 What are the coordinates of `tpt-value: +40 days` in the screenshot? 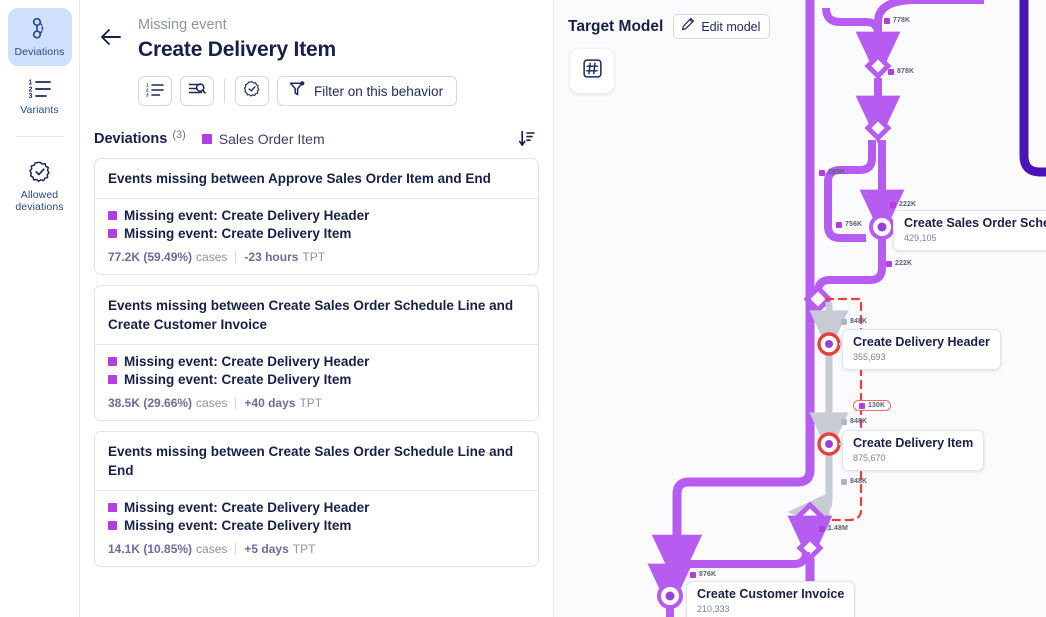 It's located at (270, 403).